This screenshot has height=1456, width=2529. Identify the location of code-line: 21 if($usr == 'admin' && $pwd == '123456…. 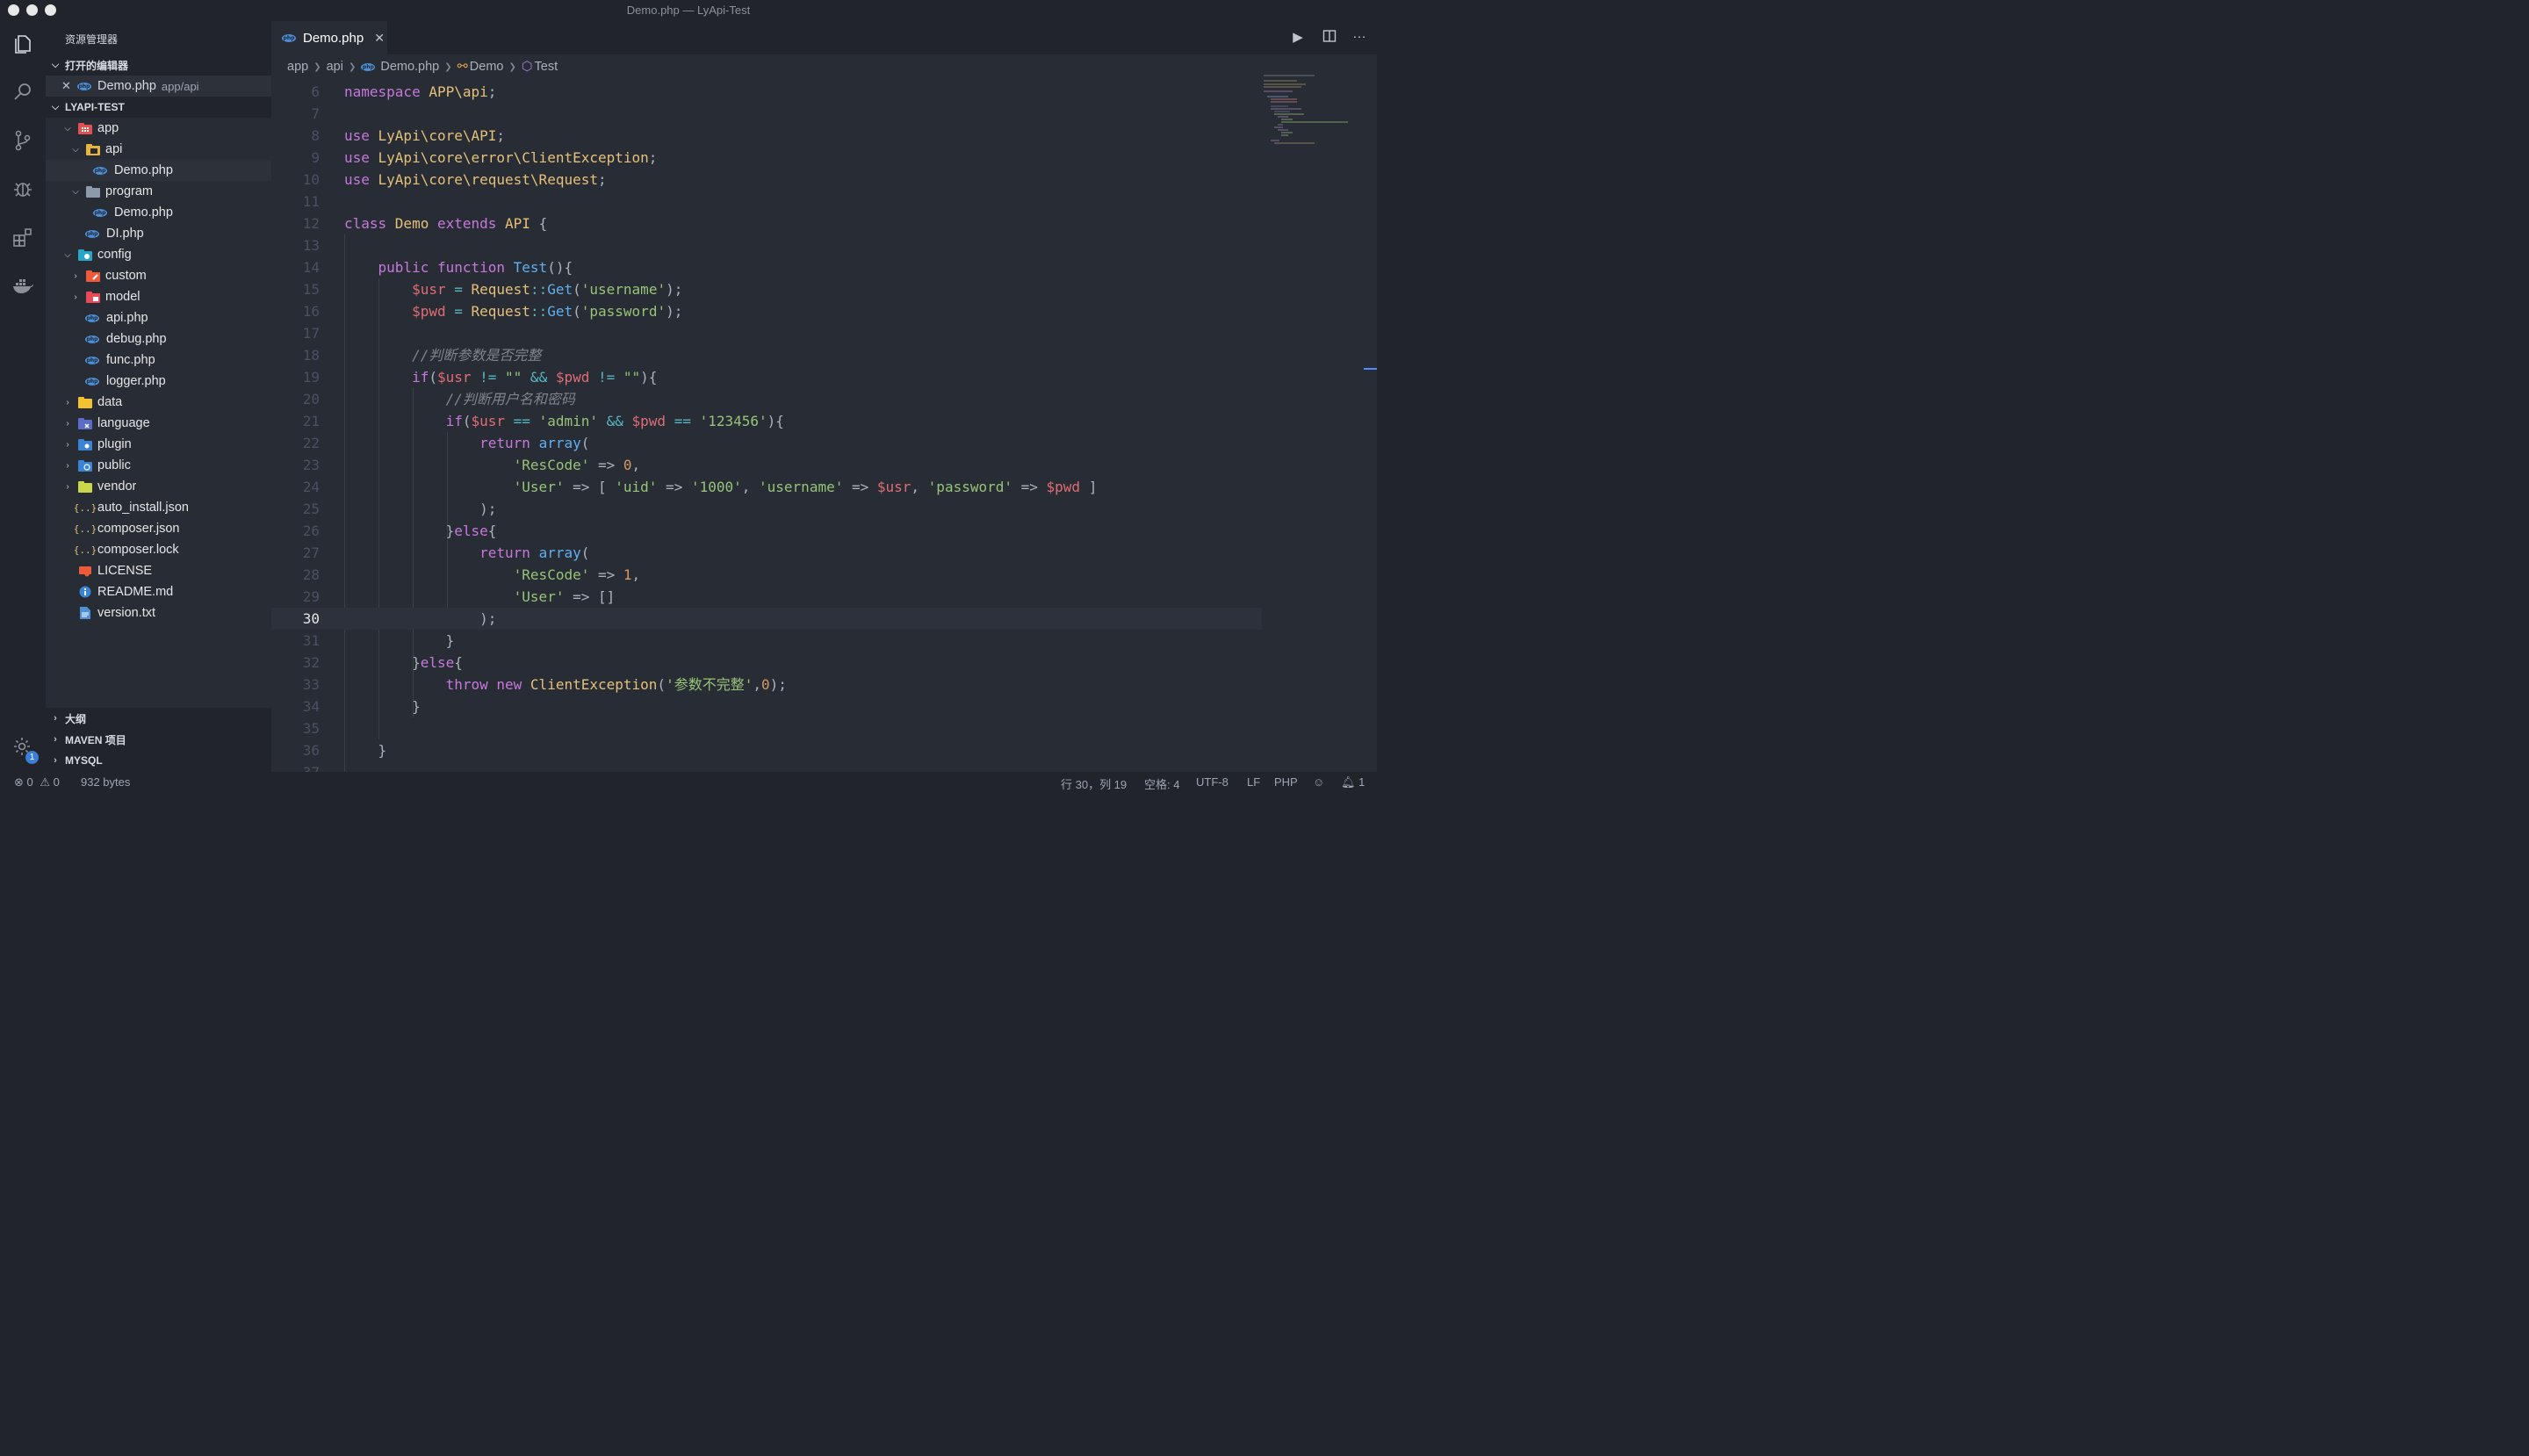
(767, 421).